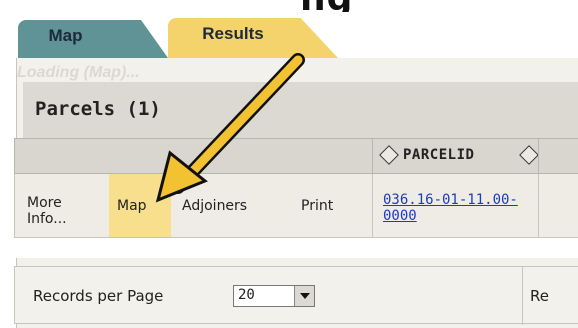  Describe the element at coordinates (372, 206) in the screenshot. I see `row-divider` at that location.